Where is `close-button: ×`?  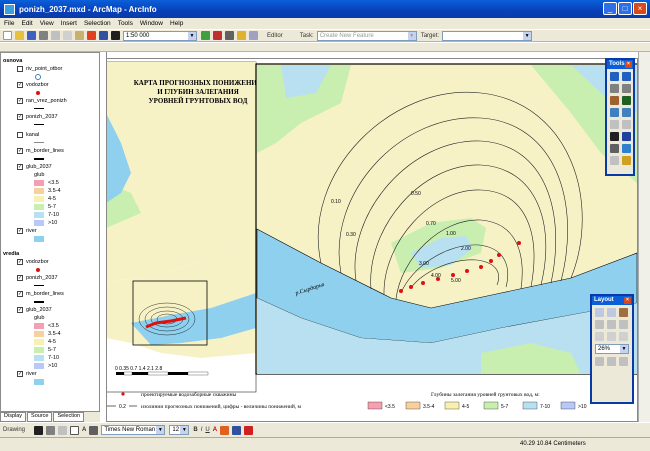 close-button: × is located at coordinates (640, 8).